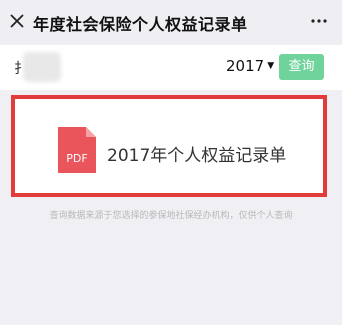 The height and width of the screenshot is (325, 342). What do you see at coordinates (245, 66) in the screenshot?
I see `year-value: 2017` at bounding box center [245, 66].